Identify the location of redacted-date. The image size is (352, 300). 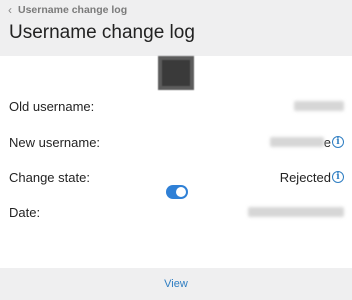
(296, 212).